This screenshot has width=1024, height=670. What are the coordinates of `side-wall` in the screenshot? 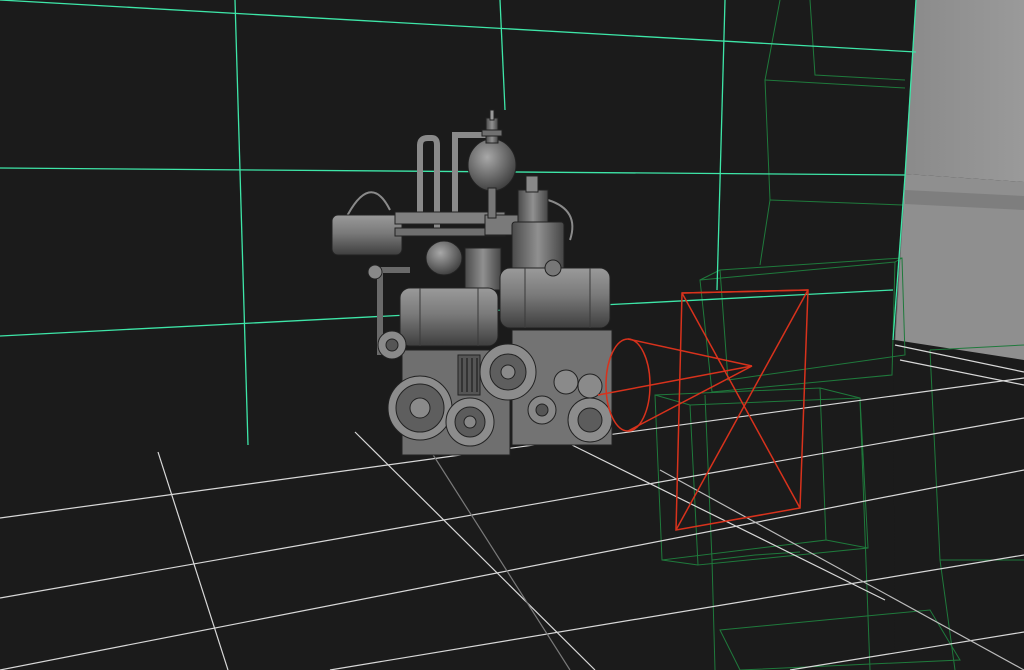 It's located at (958, 335).